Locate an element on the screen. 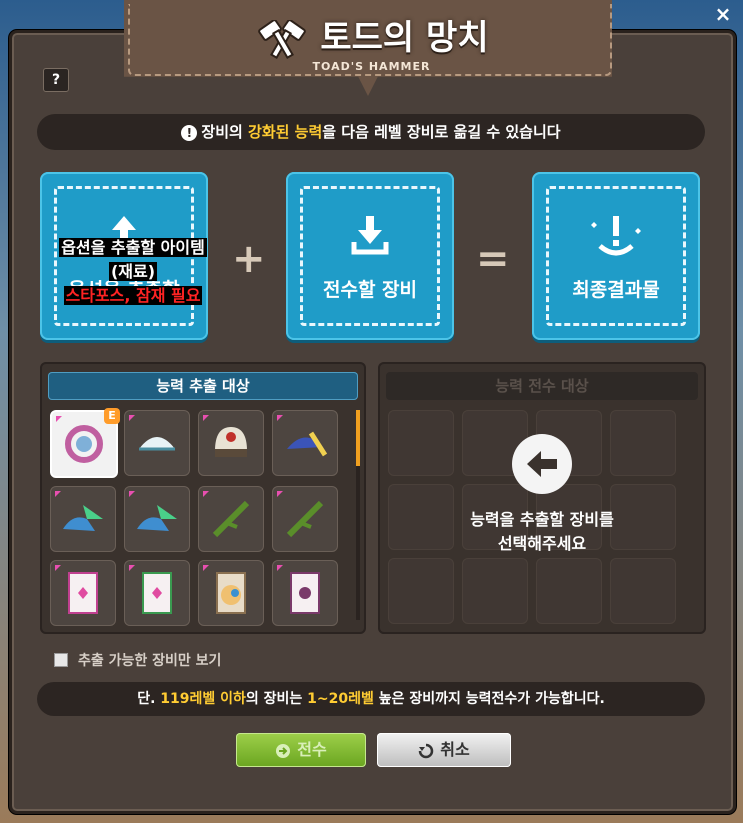 The width and height of the screenshot is (743, 823). extract-panel: 능력 추출 대상 E is located at coordinates (203, 498).